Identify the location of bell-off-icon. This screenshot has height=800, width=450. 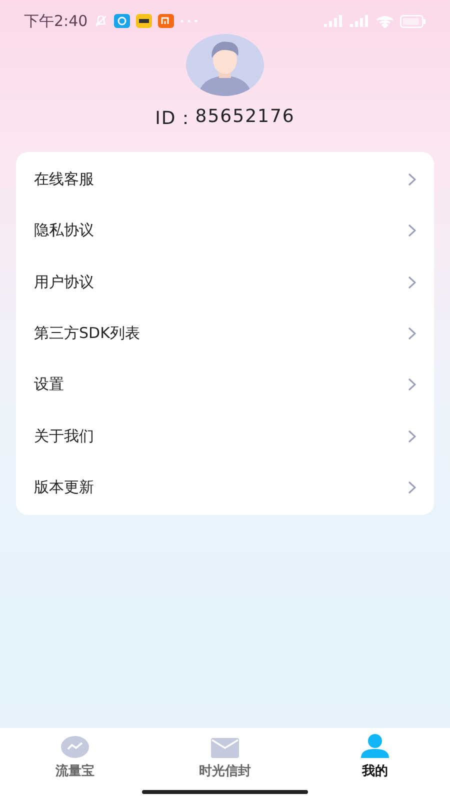
(101, 21).